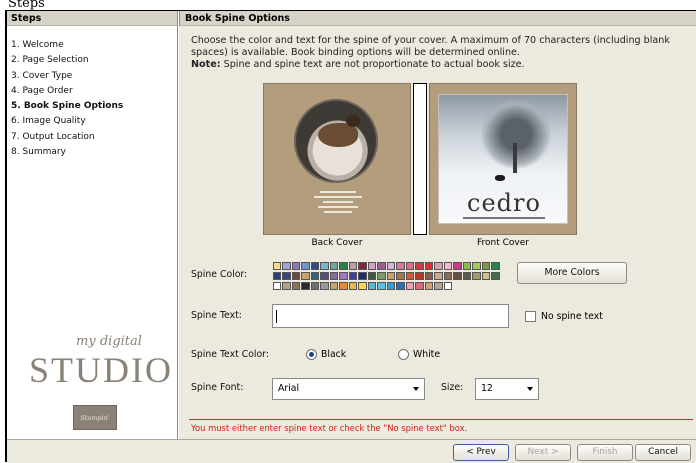  I want to click on no-spine-text-label: No spine text, so click(572, 316).